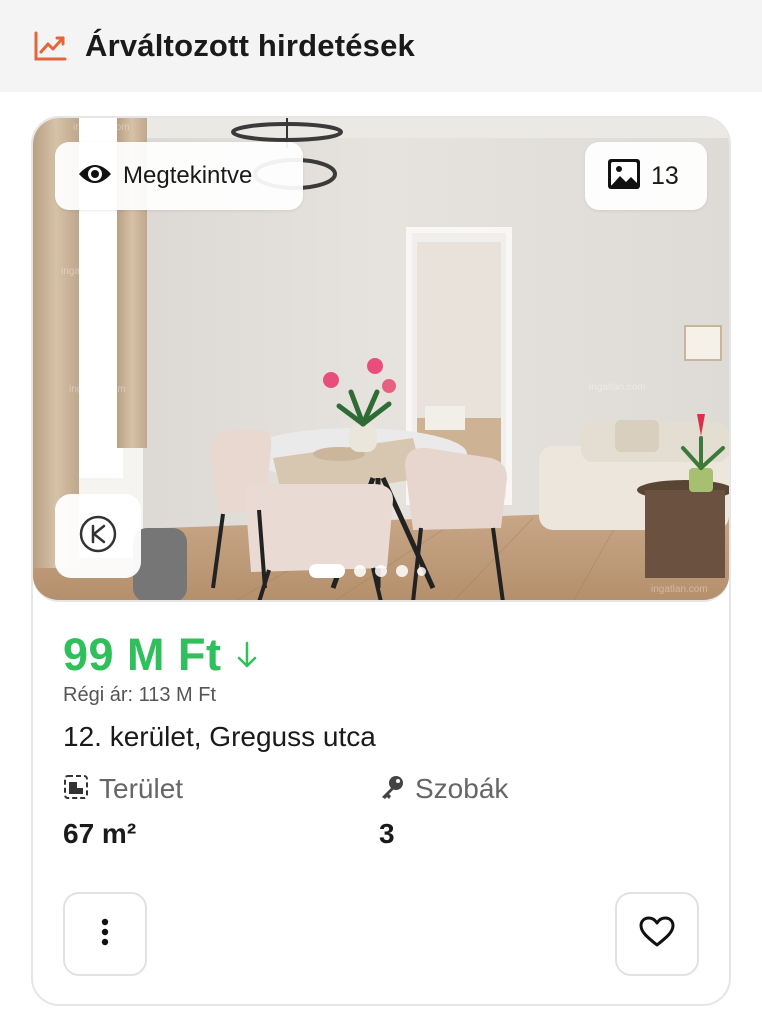  I want to click on photo-count-badge: 13, so click(646, 176).